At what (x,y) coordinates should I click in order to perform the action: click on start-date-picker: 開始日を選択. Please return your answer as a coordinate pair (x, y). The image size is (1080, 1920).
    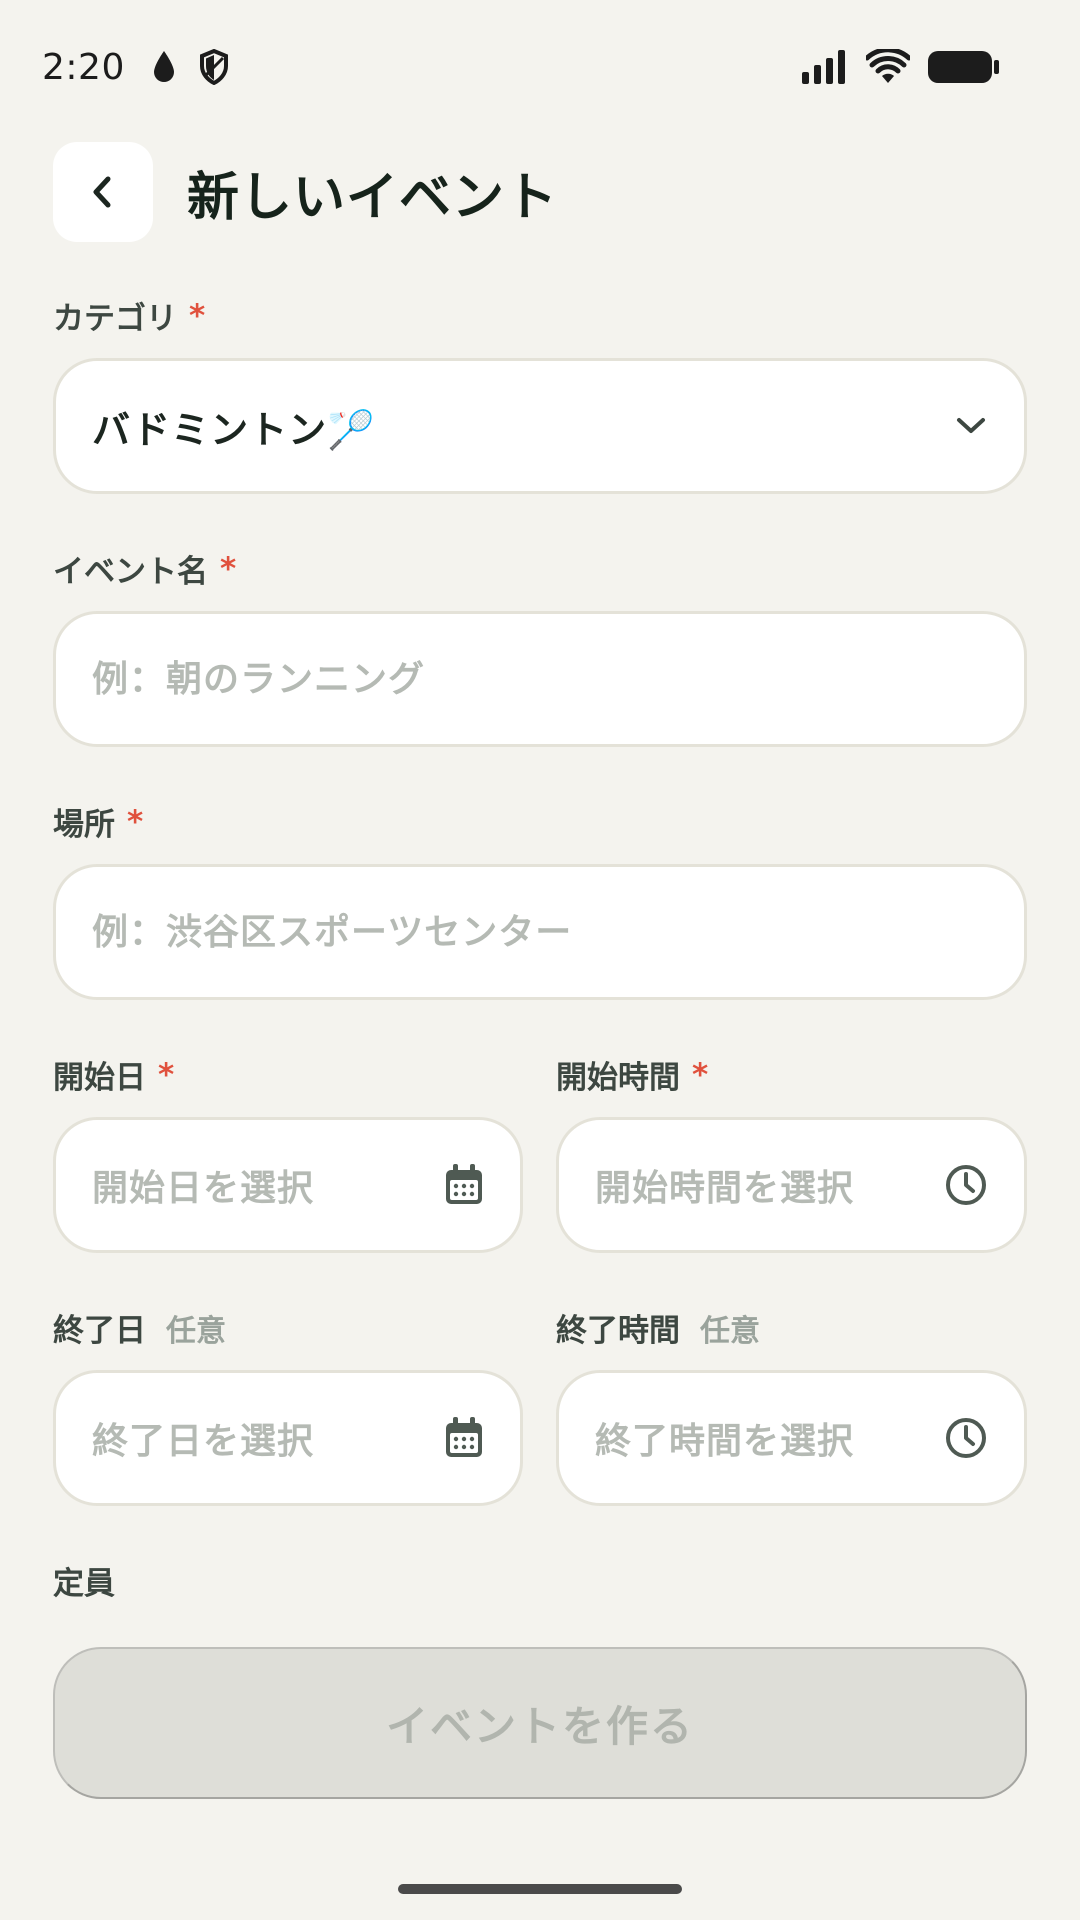
    Looking at the image, I should click on (288, 1185).